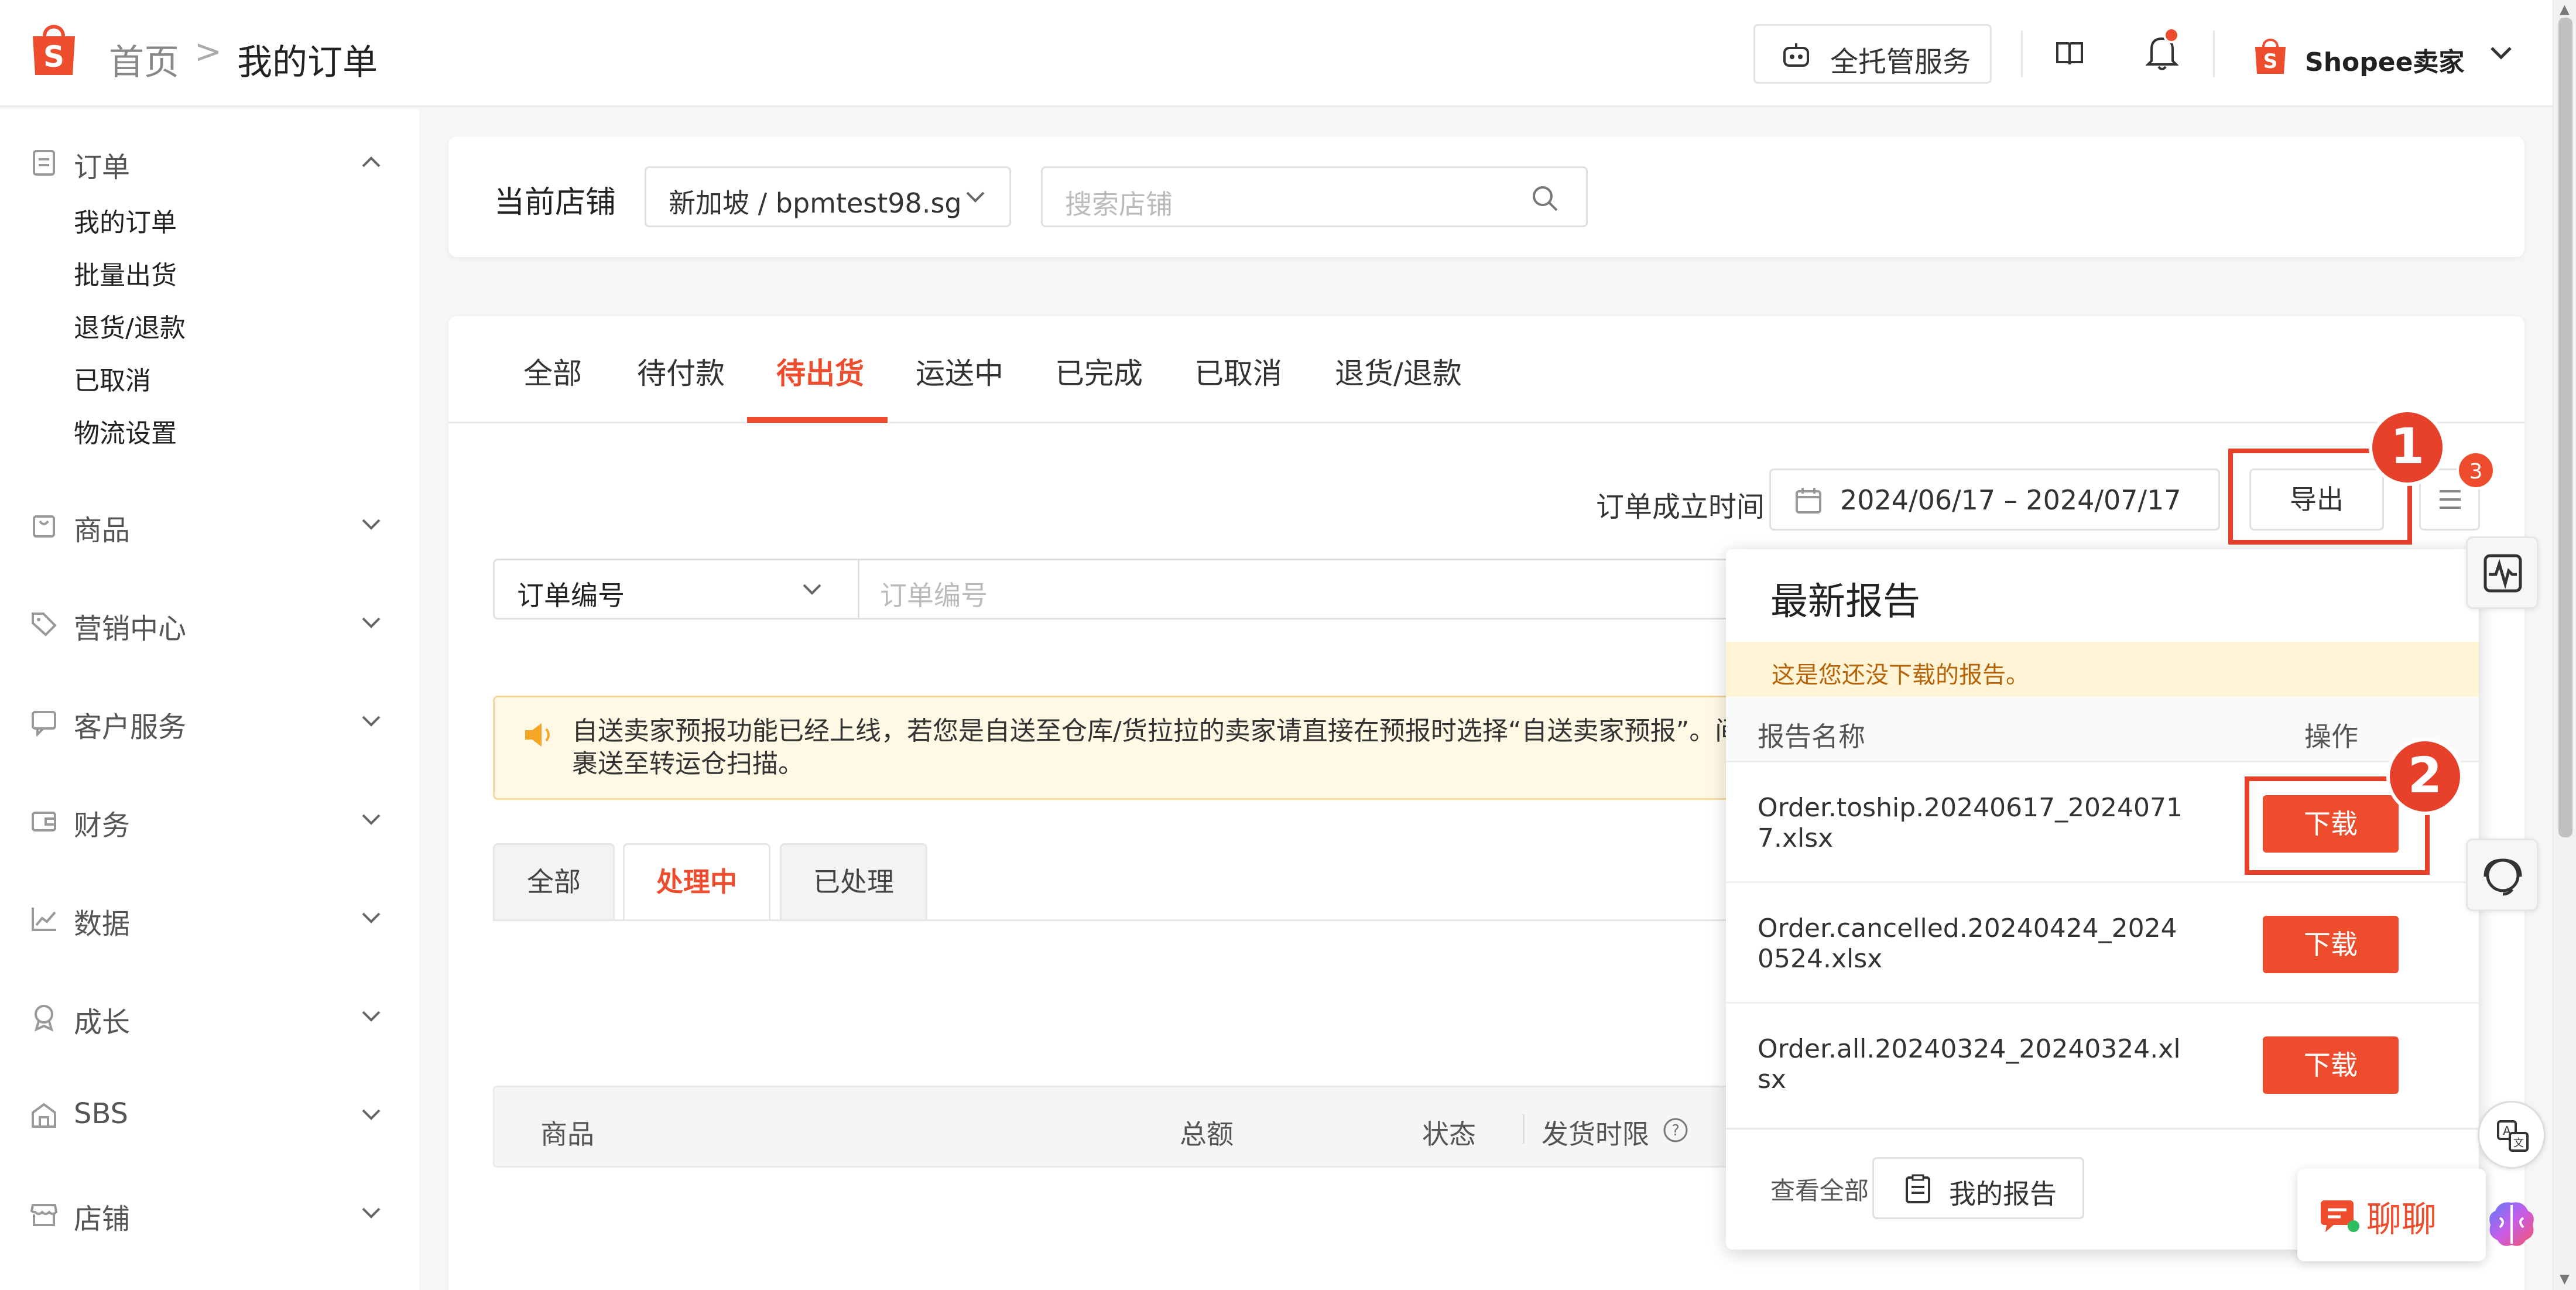 The height and width of the screenshot is (1290, 2576). What do you see at coordinates (371, 161) in the screenshot?
I see `chevron-up-icon` at bounding box center [371, 161].